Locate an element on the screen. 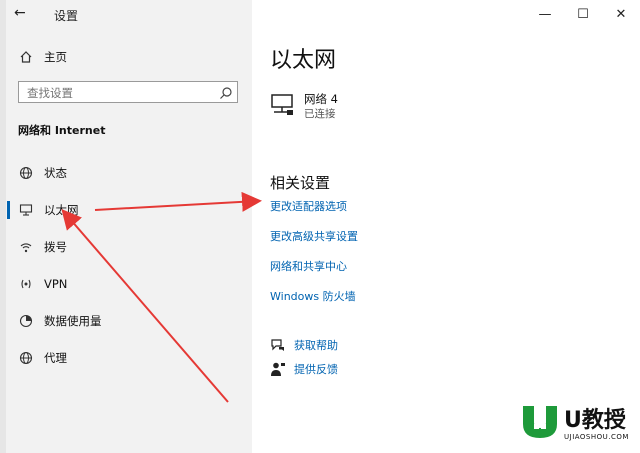 This screenshot has width=640, height=453. feedback-icon is located at coordinates (278, 369).